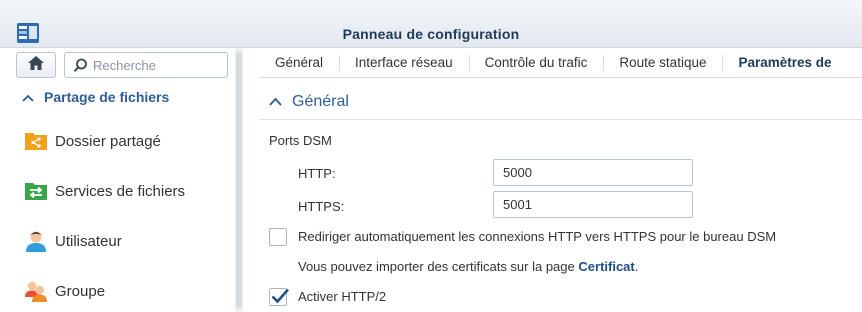 The height and width of the screenshot is (312, 862). I want to click on sidebar-item-shared-folder: Dossier partagé, so click(117, 141).